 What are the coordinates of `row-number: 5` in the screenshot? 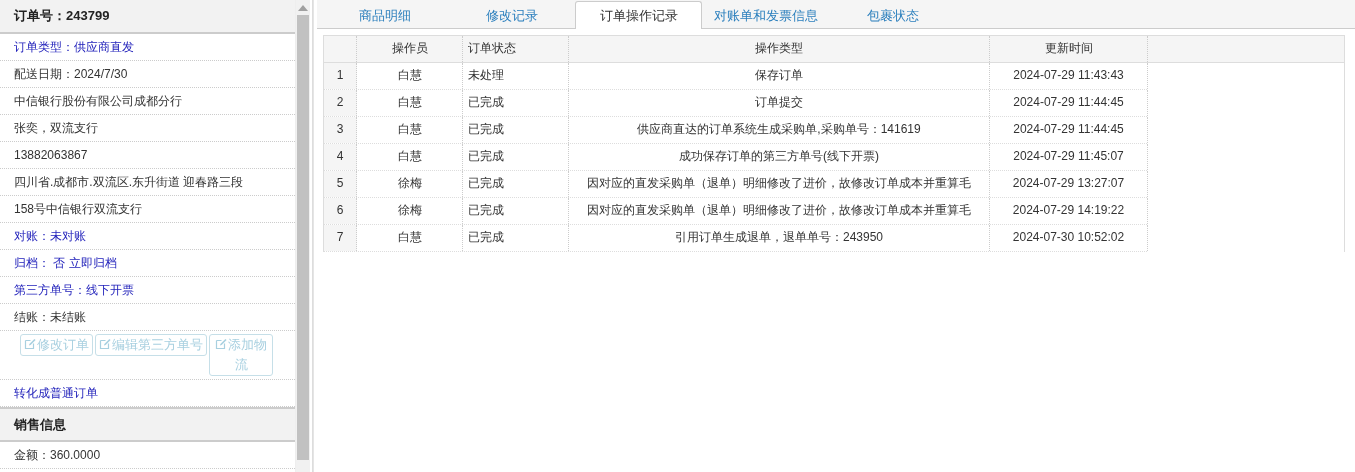 It's located at (340, 184).